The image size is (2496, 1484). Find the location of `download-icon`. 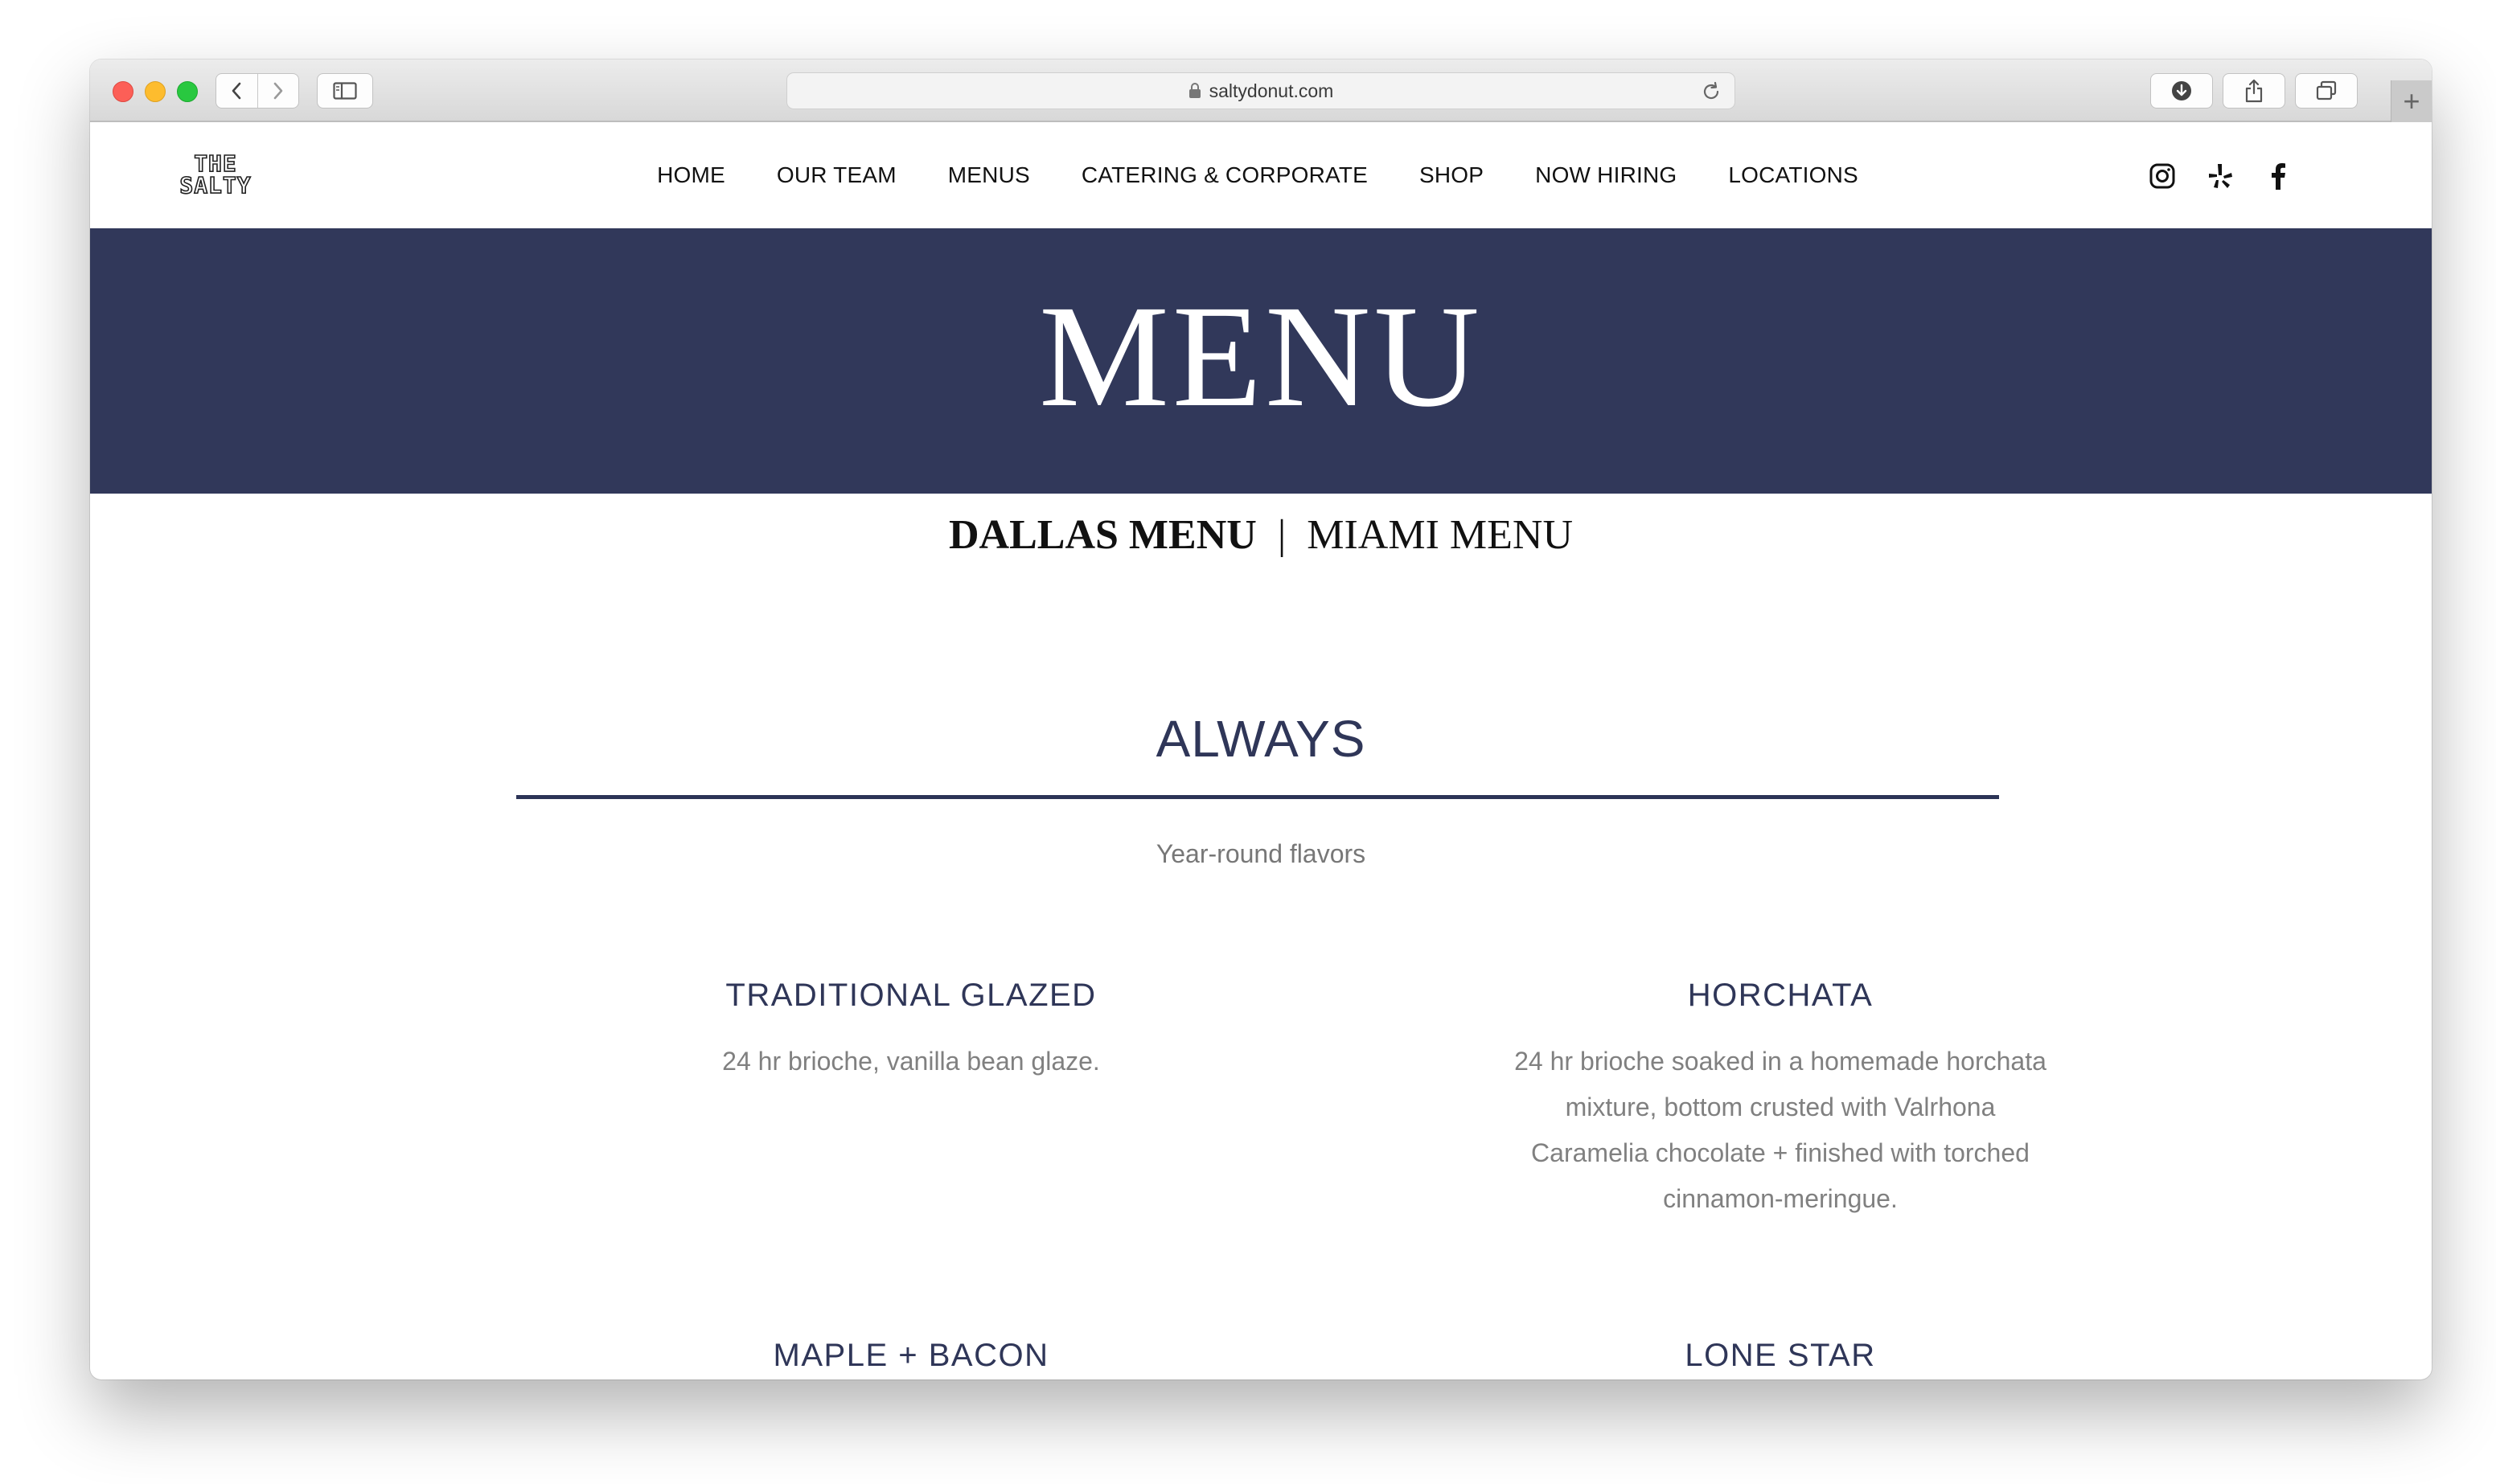

download-icon is located at coordinates (2182, 91).